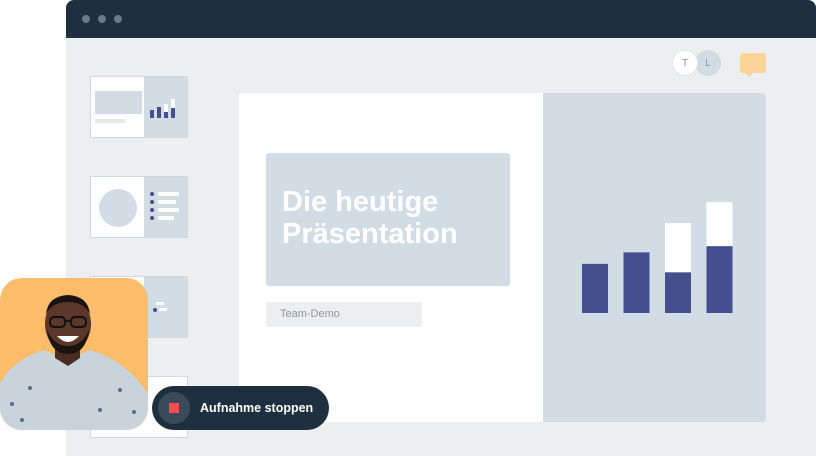  Describe the element at coordinates (118, 208) in the screenshot. I see `thumb-circle-shape` at that location.